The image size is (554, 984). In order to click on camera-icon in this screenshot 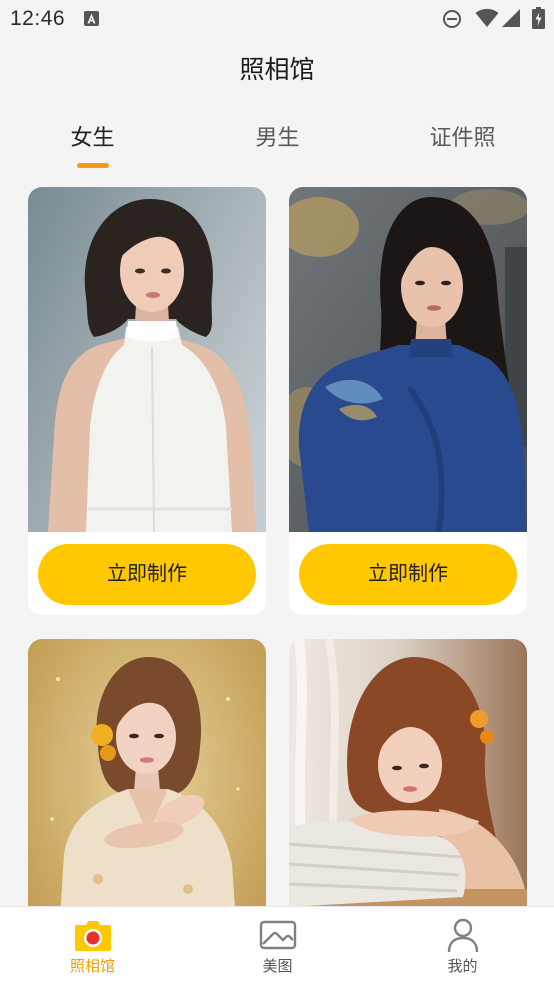, I will do `click(93, 935)`.